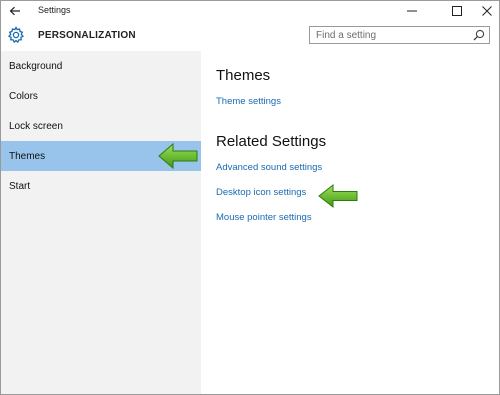 The width and height of the screenshot is (500, 395). What do you see at coordinates (250, 36) in the screenshot?
I see `page-header: PERSONALIZATION` at bounding box center [250, 36].